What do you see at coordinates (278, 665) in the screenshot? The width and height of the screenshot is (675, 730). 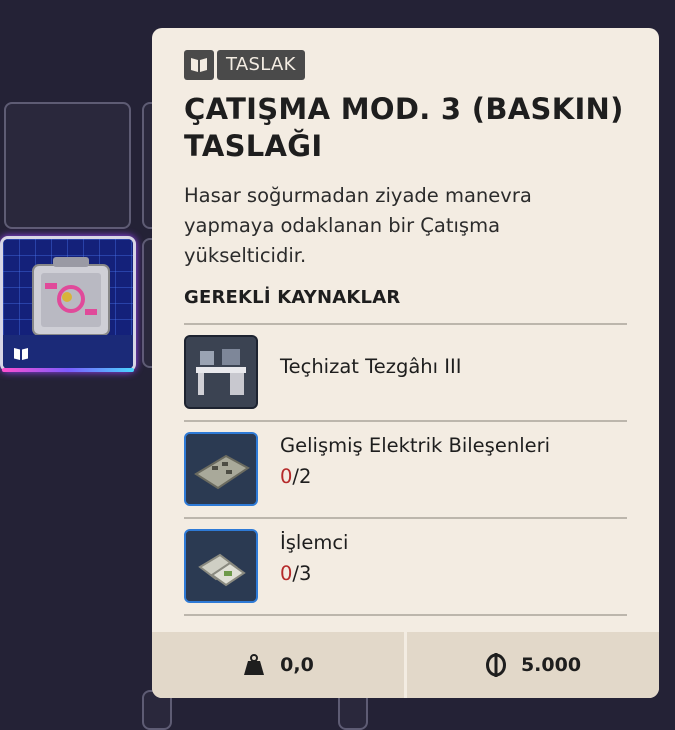 I see `weight-stat: 0,0` at bounding box center [278, 665].